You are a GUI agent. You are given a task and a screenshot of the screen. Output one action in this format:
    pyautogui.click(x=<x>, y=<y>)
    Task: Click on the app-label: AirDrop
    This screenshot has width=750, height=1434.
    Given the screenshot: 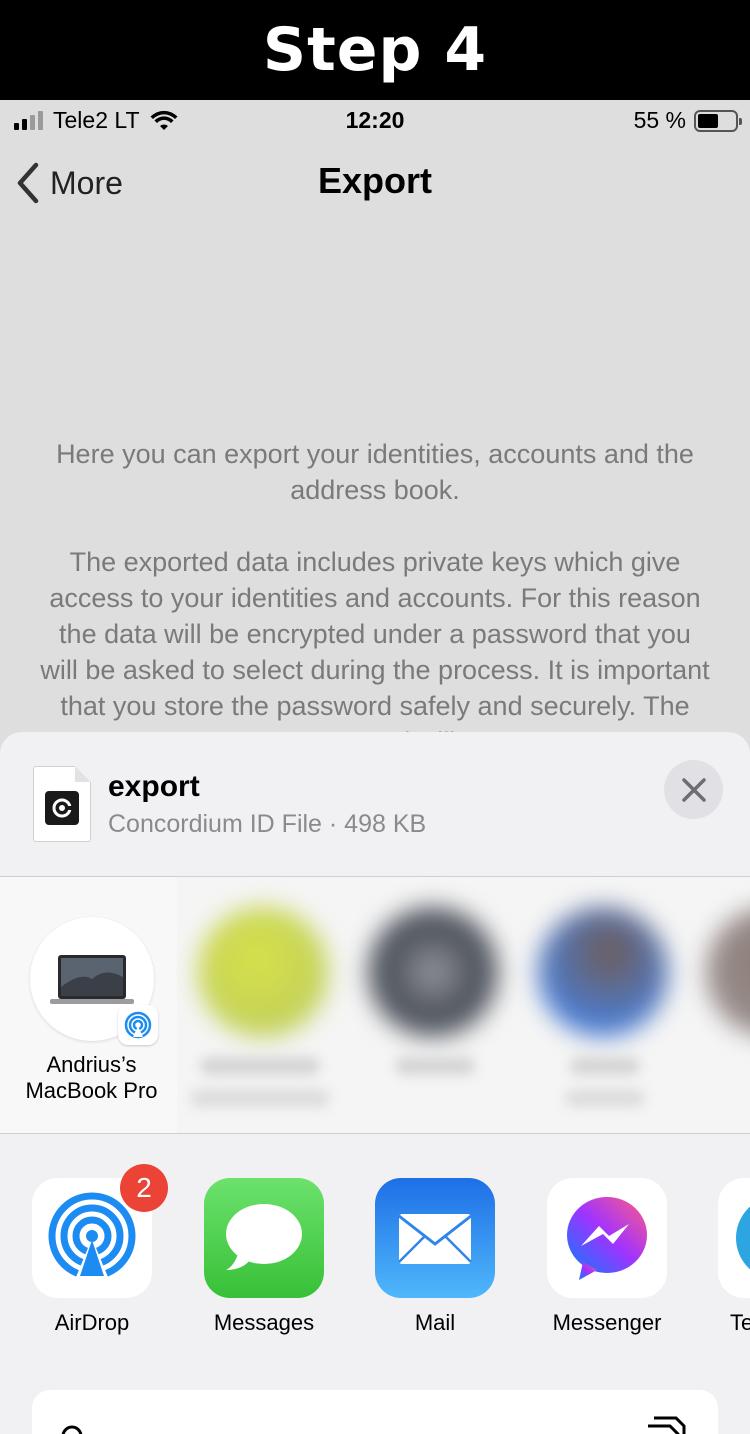 What is the action you would take?
    pyautogui.click(x=92, y=1322)
    